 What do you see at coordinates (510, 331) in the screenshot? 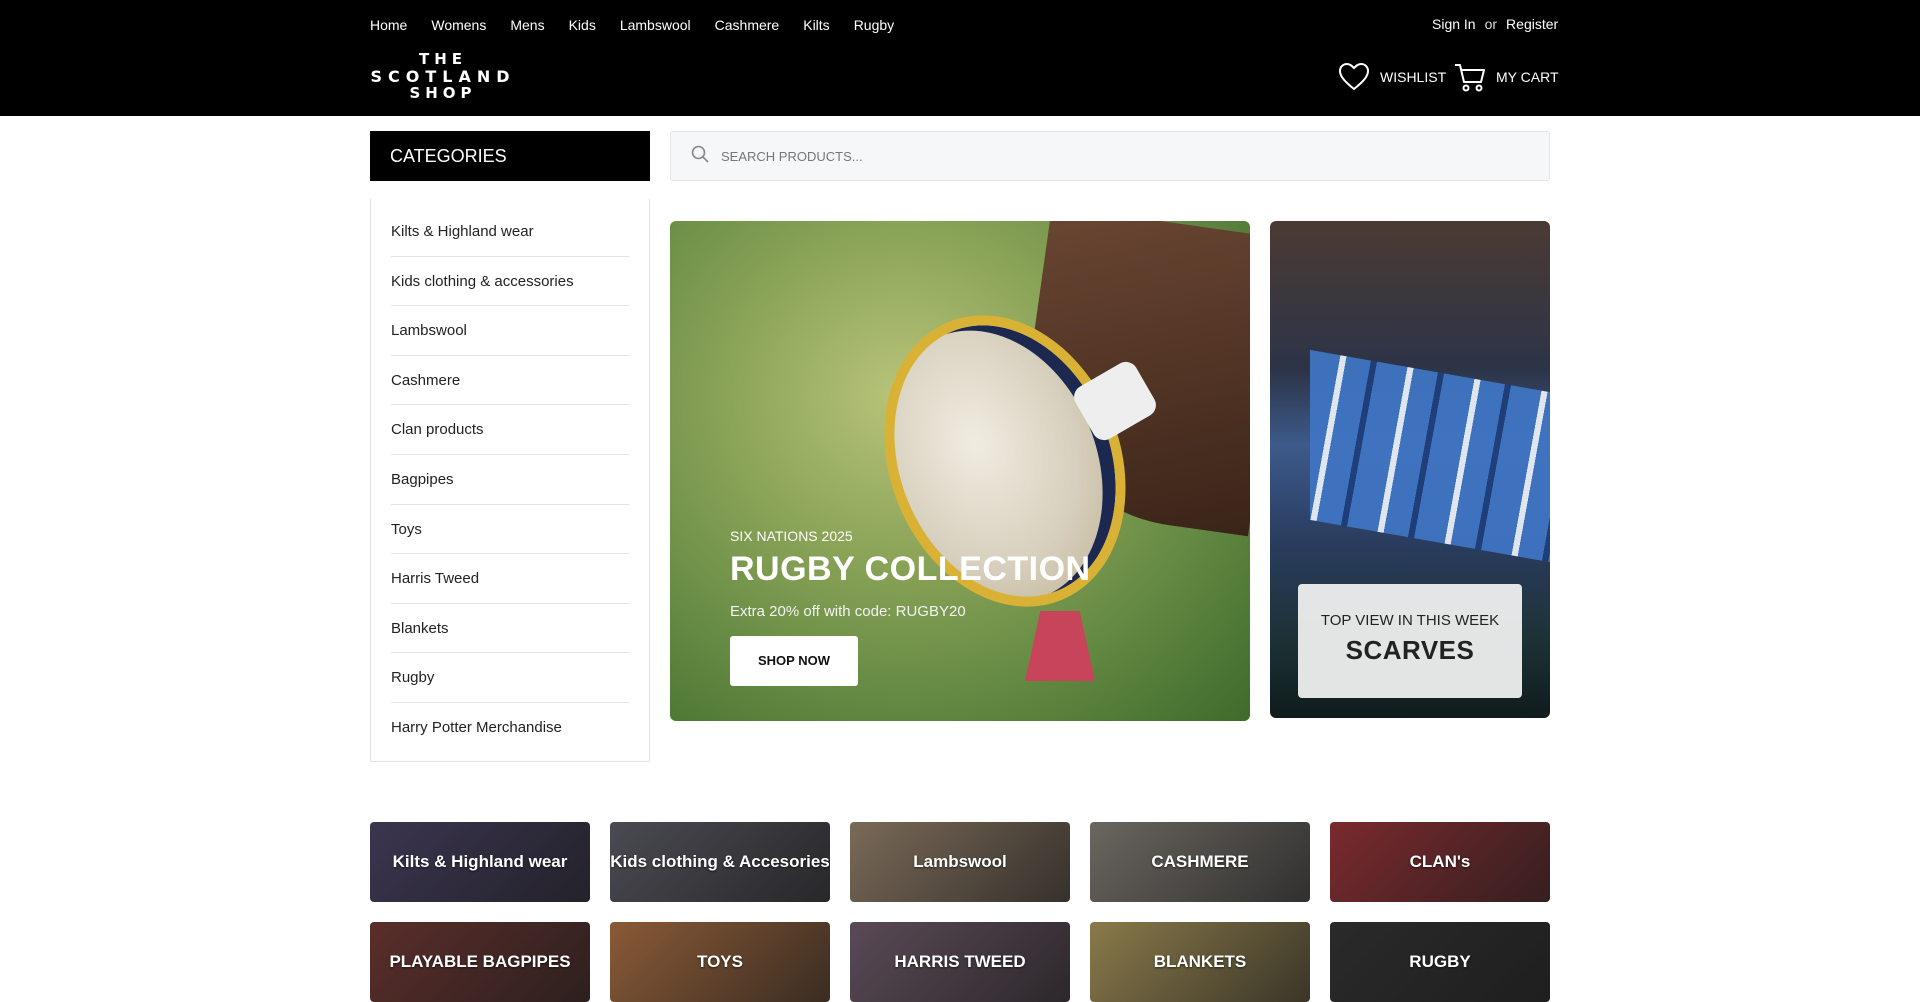
I see `category-lambswool: Lambswool` at bounding box center [510, 331].